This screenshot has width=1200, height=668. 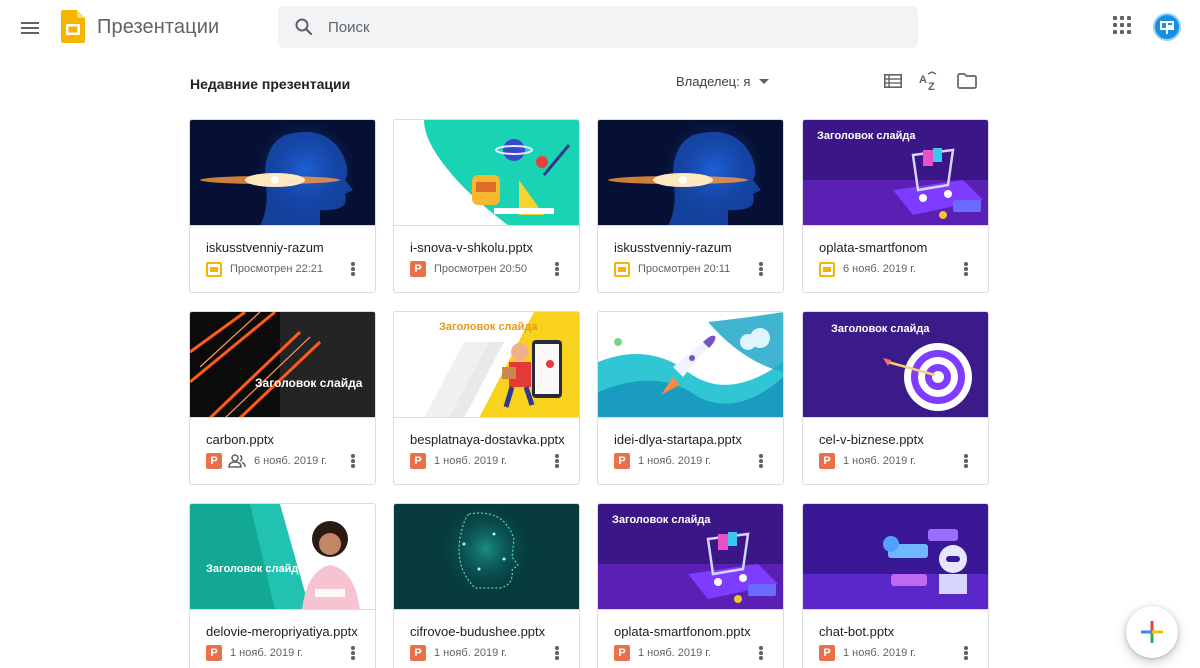 What do you see at coordinates (487, 439) in the screenshot?
I see `file-name: besplatnaya-dostavka.pptx` at bounding box center [487, 439].